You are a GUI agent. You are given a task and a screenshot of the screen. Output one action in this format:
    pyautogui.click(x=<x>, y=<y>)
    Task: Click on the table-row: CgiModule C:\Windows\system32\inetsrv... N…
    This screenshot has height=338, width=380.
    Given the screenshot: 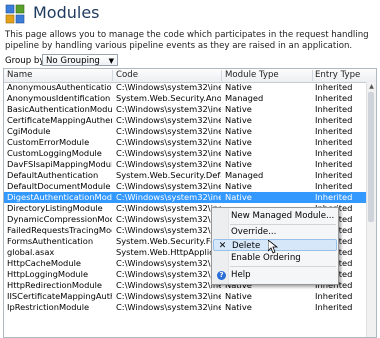 What is the action you would take?
    pyautogui.click(x=190, y=131)
    